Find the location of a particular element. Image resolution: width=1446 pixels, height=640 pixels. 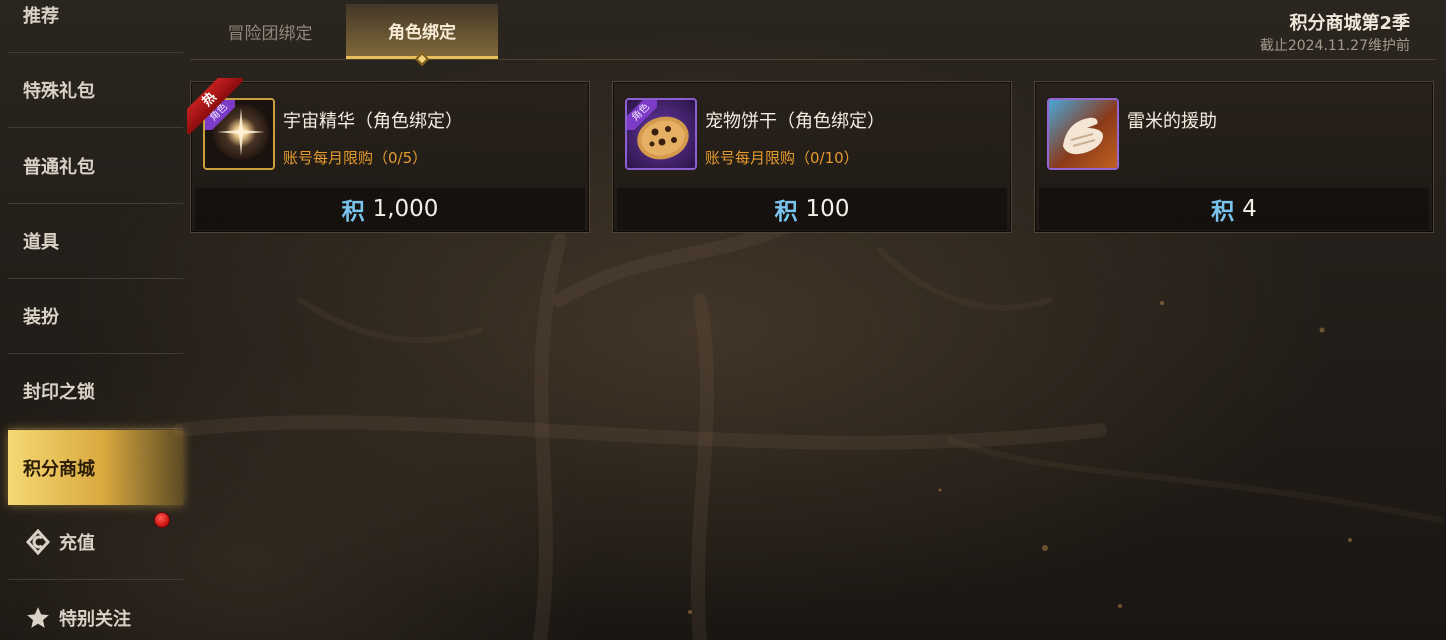

price-value: 100 is located at coordinates (827, 209).